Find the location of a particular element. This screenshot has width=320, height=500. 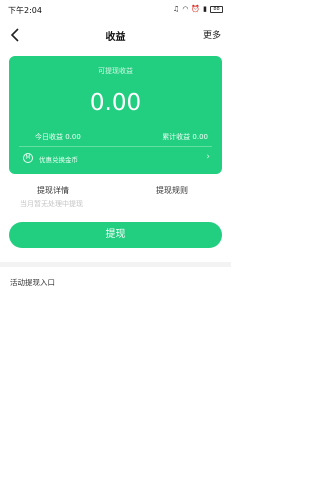

today-earnings: 今日收益 0.00 is located at coordinates (58, 137).